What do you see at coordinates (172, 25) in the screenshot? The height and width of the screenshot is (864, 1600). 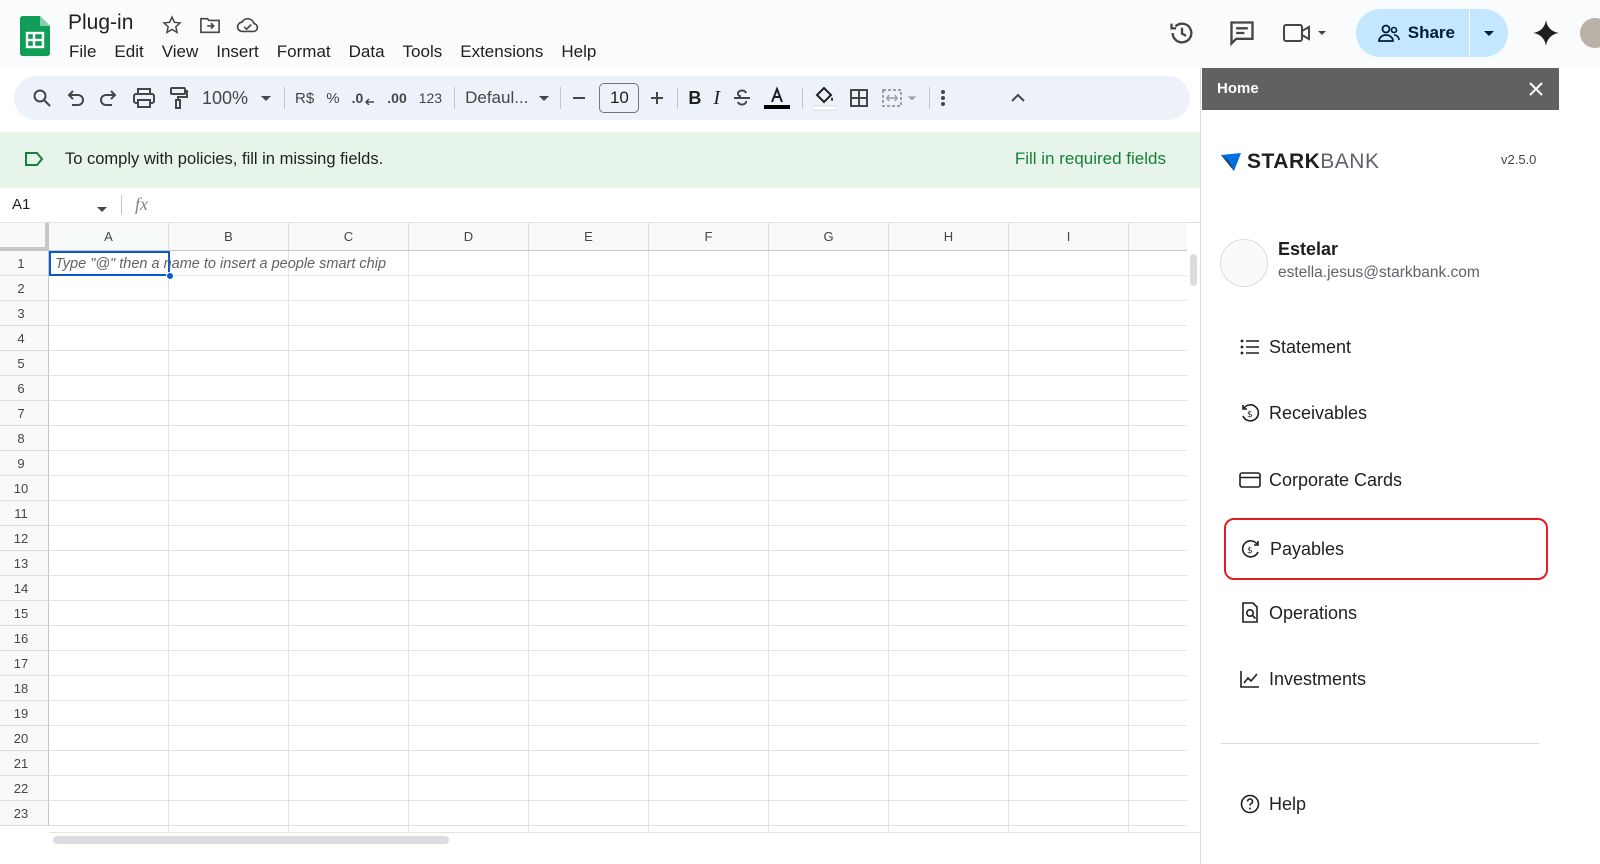 I see `star-icon` at bounding box center [172, 25].